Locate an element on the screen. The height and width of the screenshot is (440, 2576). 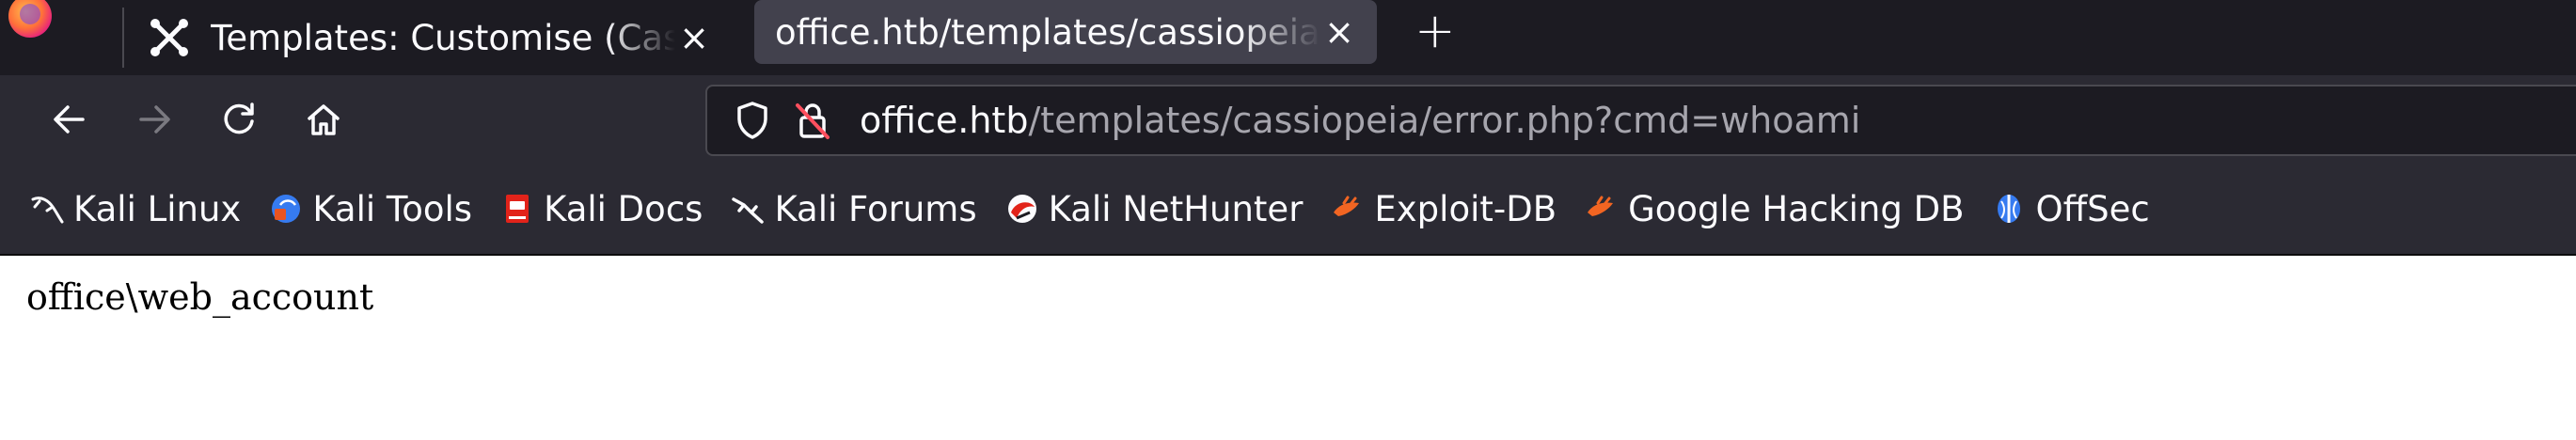
insecure-lock-icon is located at coordinates (812, 121).